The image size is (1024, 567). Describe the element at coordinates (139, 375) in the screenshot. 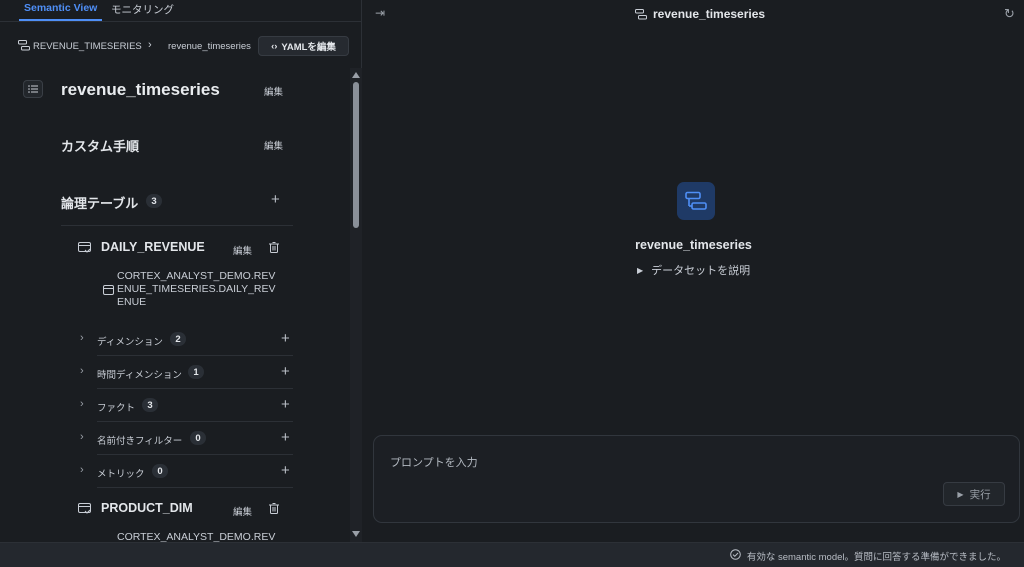

I see `section-label: 時間ディメンション` at that location.